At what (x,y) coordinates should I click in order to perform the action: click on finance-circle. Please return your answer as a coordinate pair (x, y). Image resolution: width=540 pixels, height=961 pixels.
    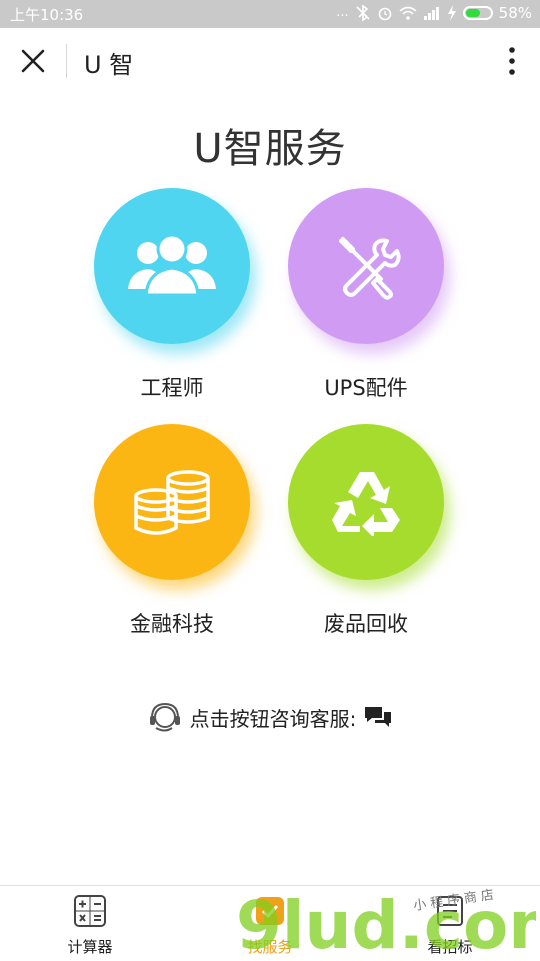
    Looking at the image, I should click on (172, 502).